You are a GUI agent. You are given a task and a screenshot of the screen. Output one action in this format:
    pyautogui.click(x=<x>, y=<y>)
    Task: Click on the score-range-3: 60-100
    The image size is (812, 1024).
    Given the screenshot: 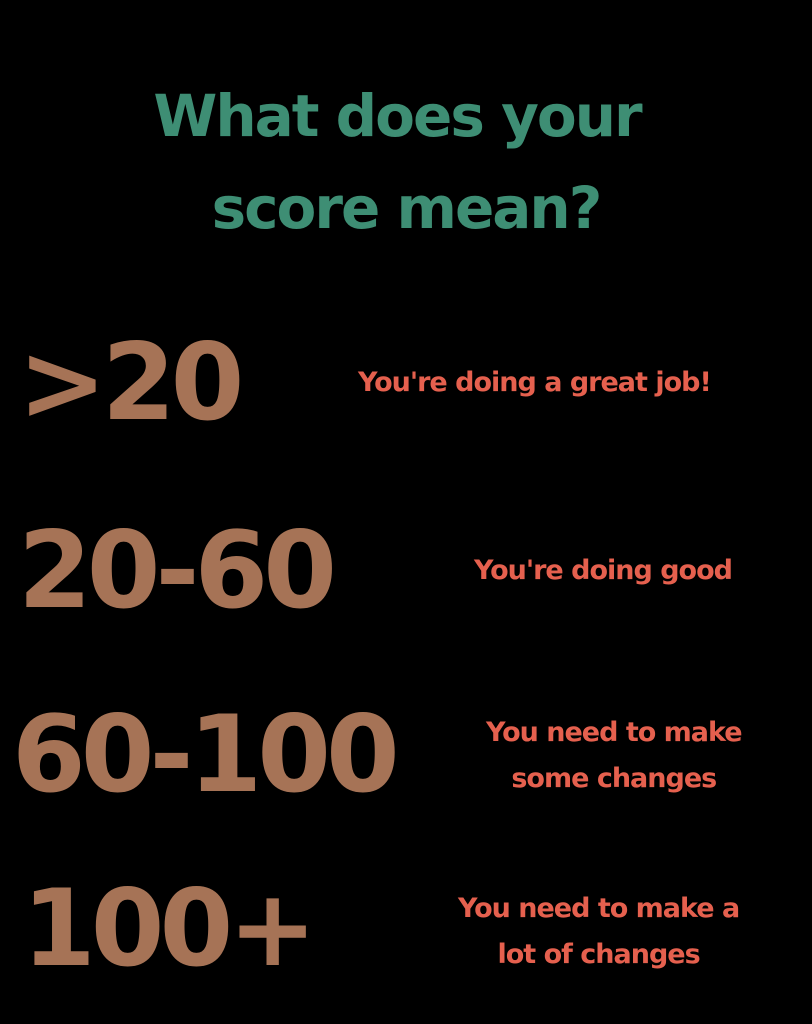 What is the action you would take?
    pyautogui.click(x=206, y=754)
    